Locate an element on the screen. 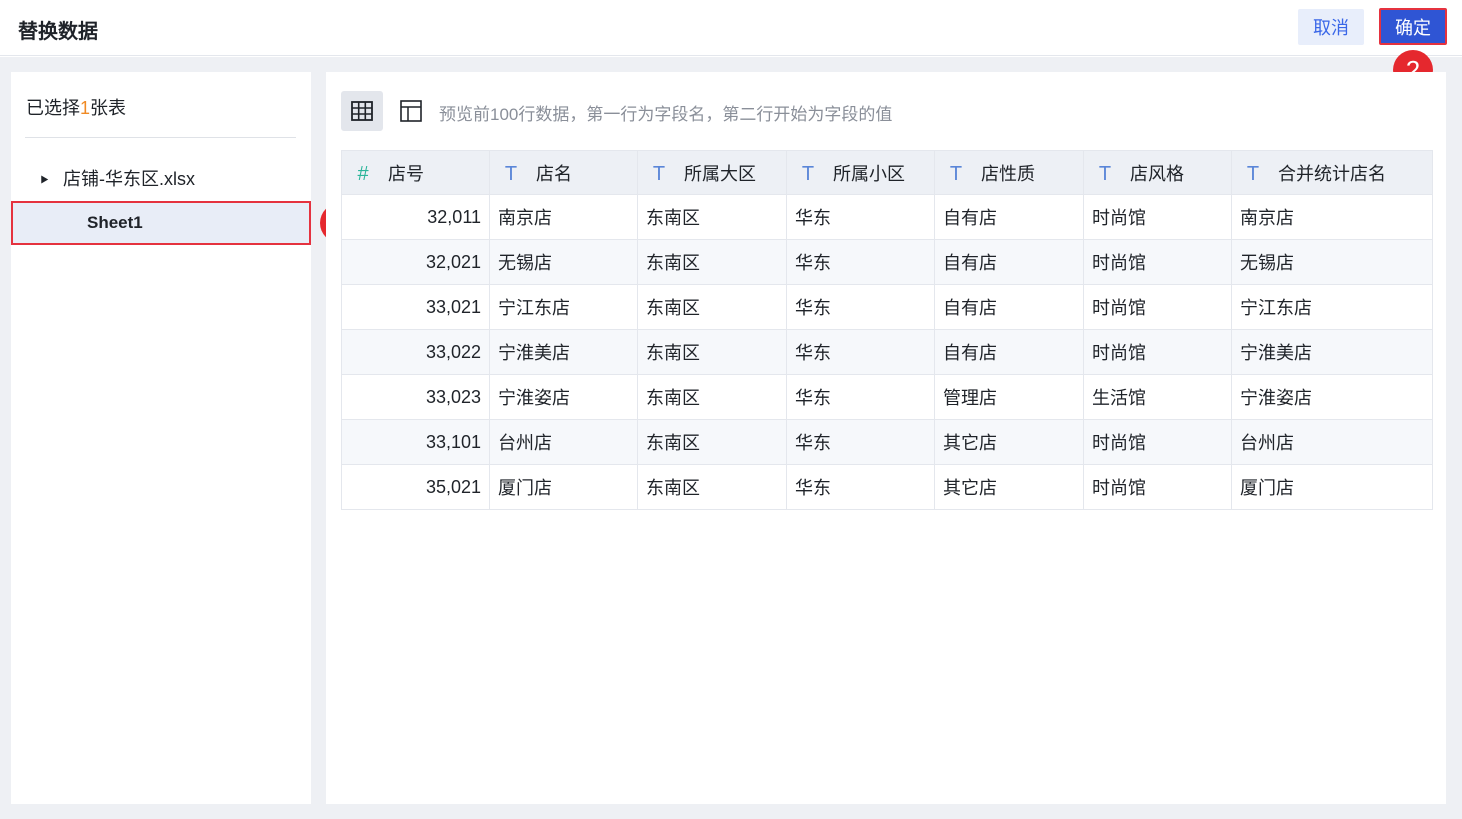  table-cell: 33,023 is located at coordinates (415, 397).